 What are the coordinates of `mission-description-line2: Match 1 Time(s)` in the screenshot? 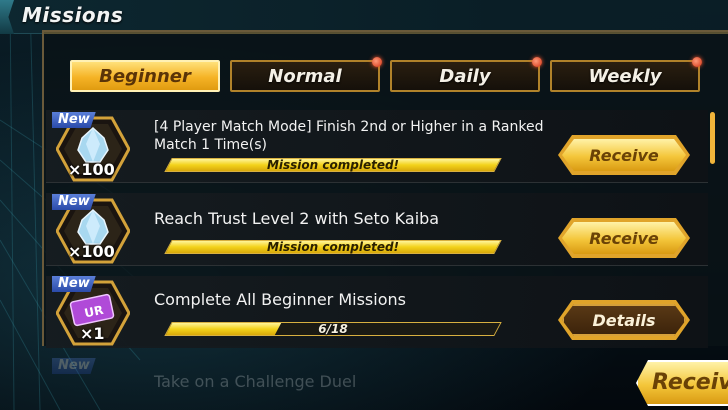 It's located at (211, 145).